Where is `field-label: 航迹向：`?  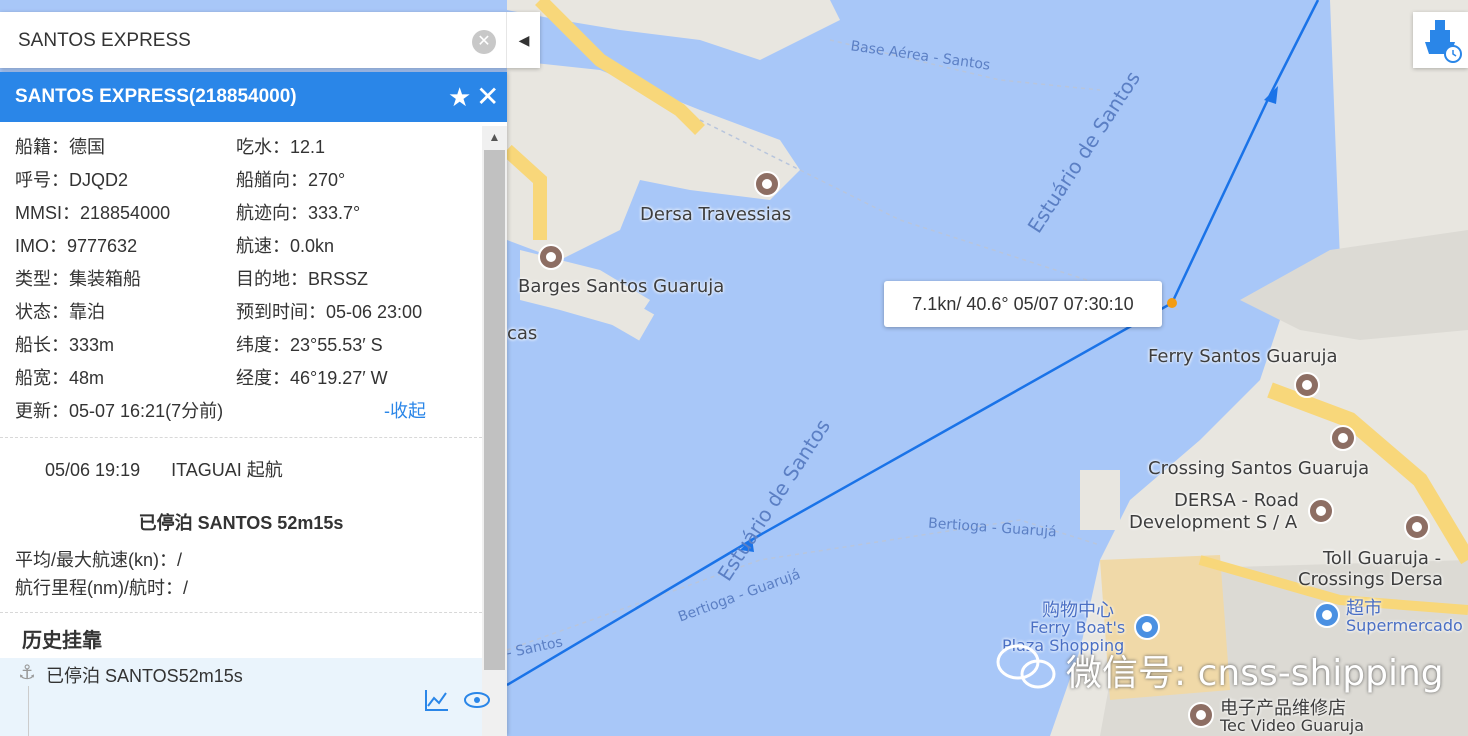
field-label: 航迹向： is located at coordinates (272, 213).